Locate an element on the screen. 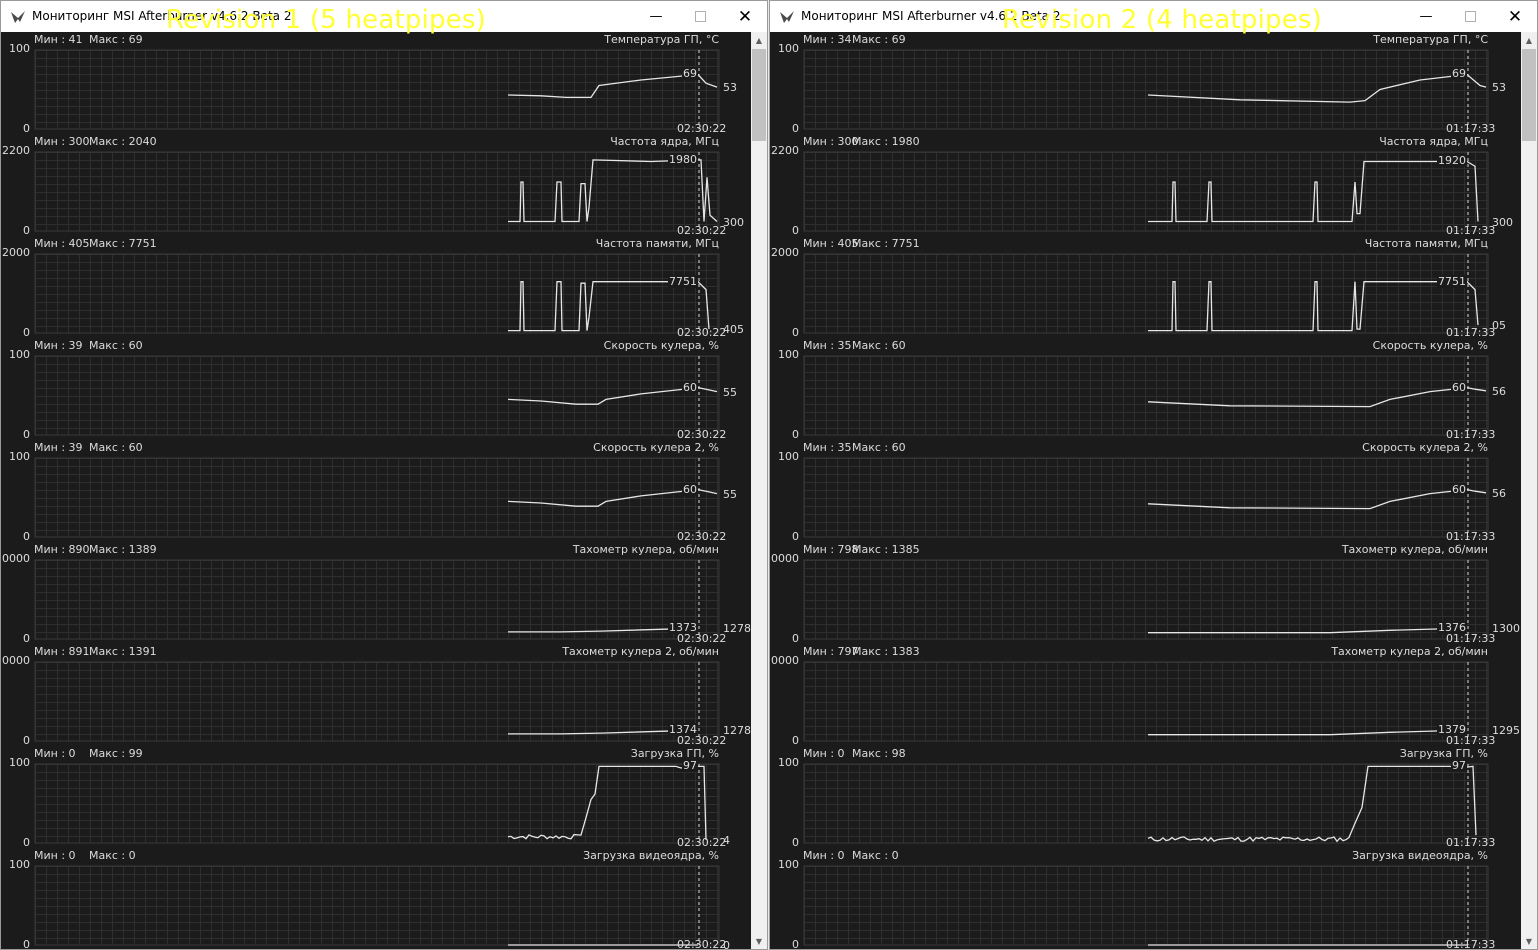 This screenshot has height=950, width=1538. graph-max-label: Макс : 1385 is located at coordinates (886, 549).